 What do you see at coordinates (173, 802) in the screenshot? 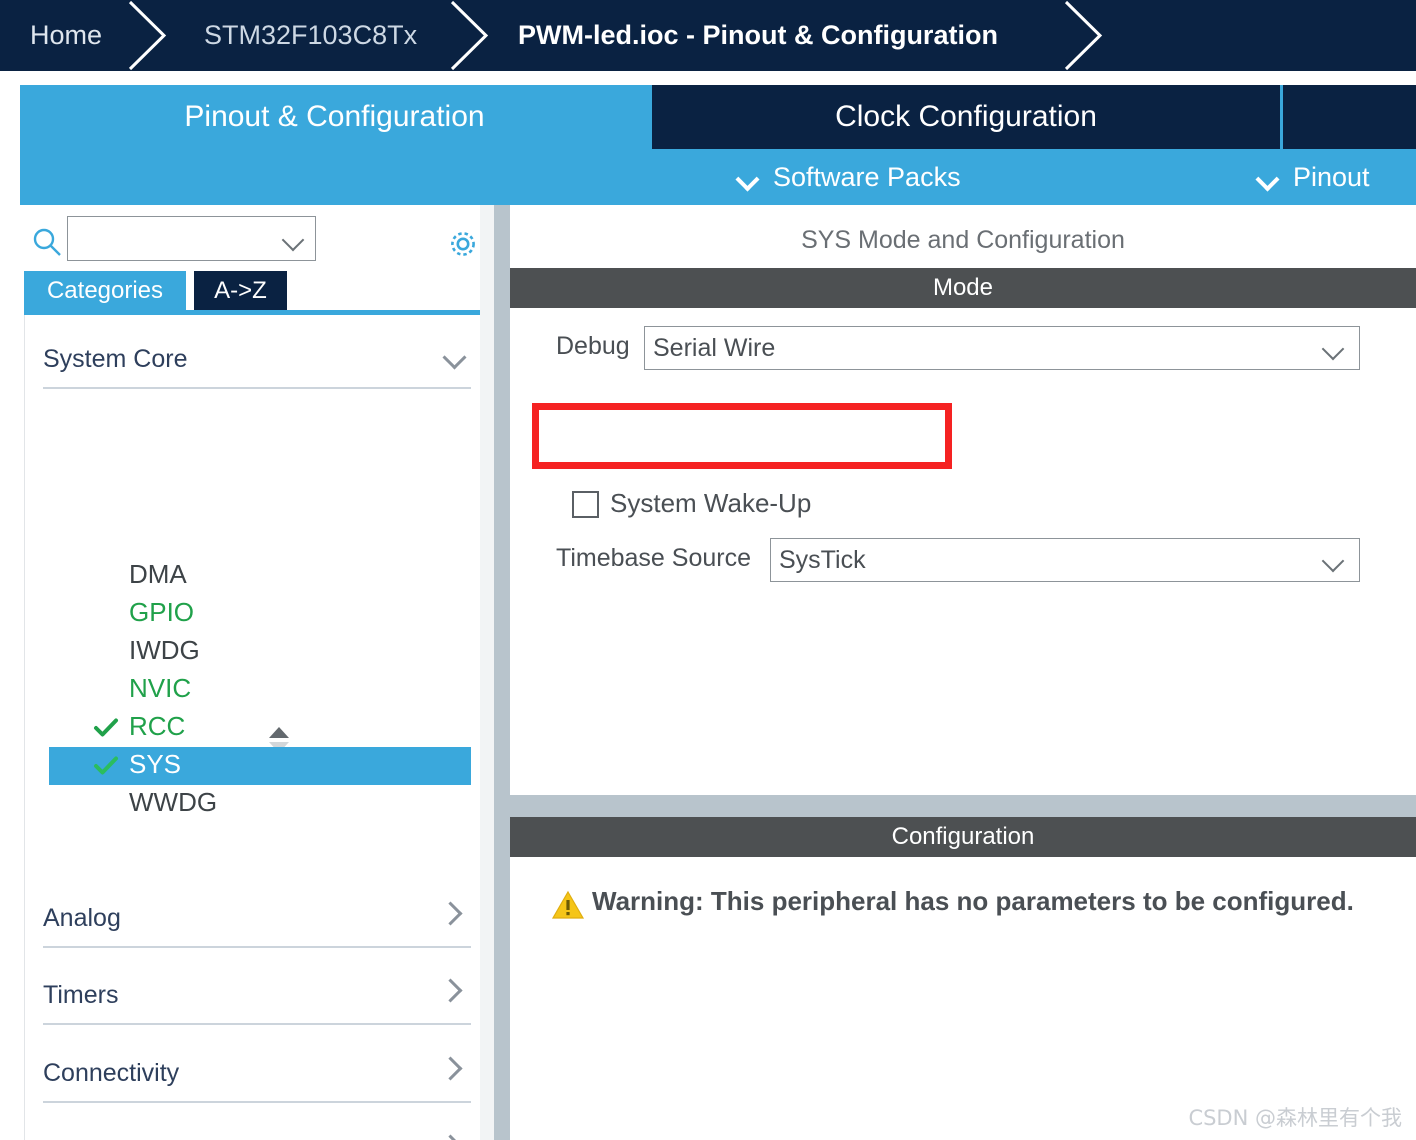
I see `peripheral-label: WWDG` at bounding box center [173, 802].